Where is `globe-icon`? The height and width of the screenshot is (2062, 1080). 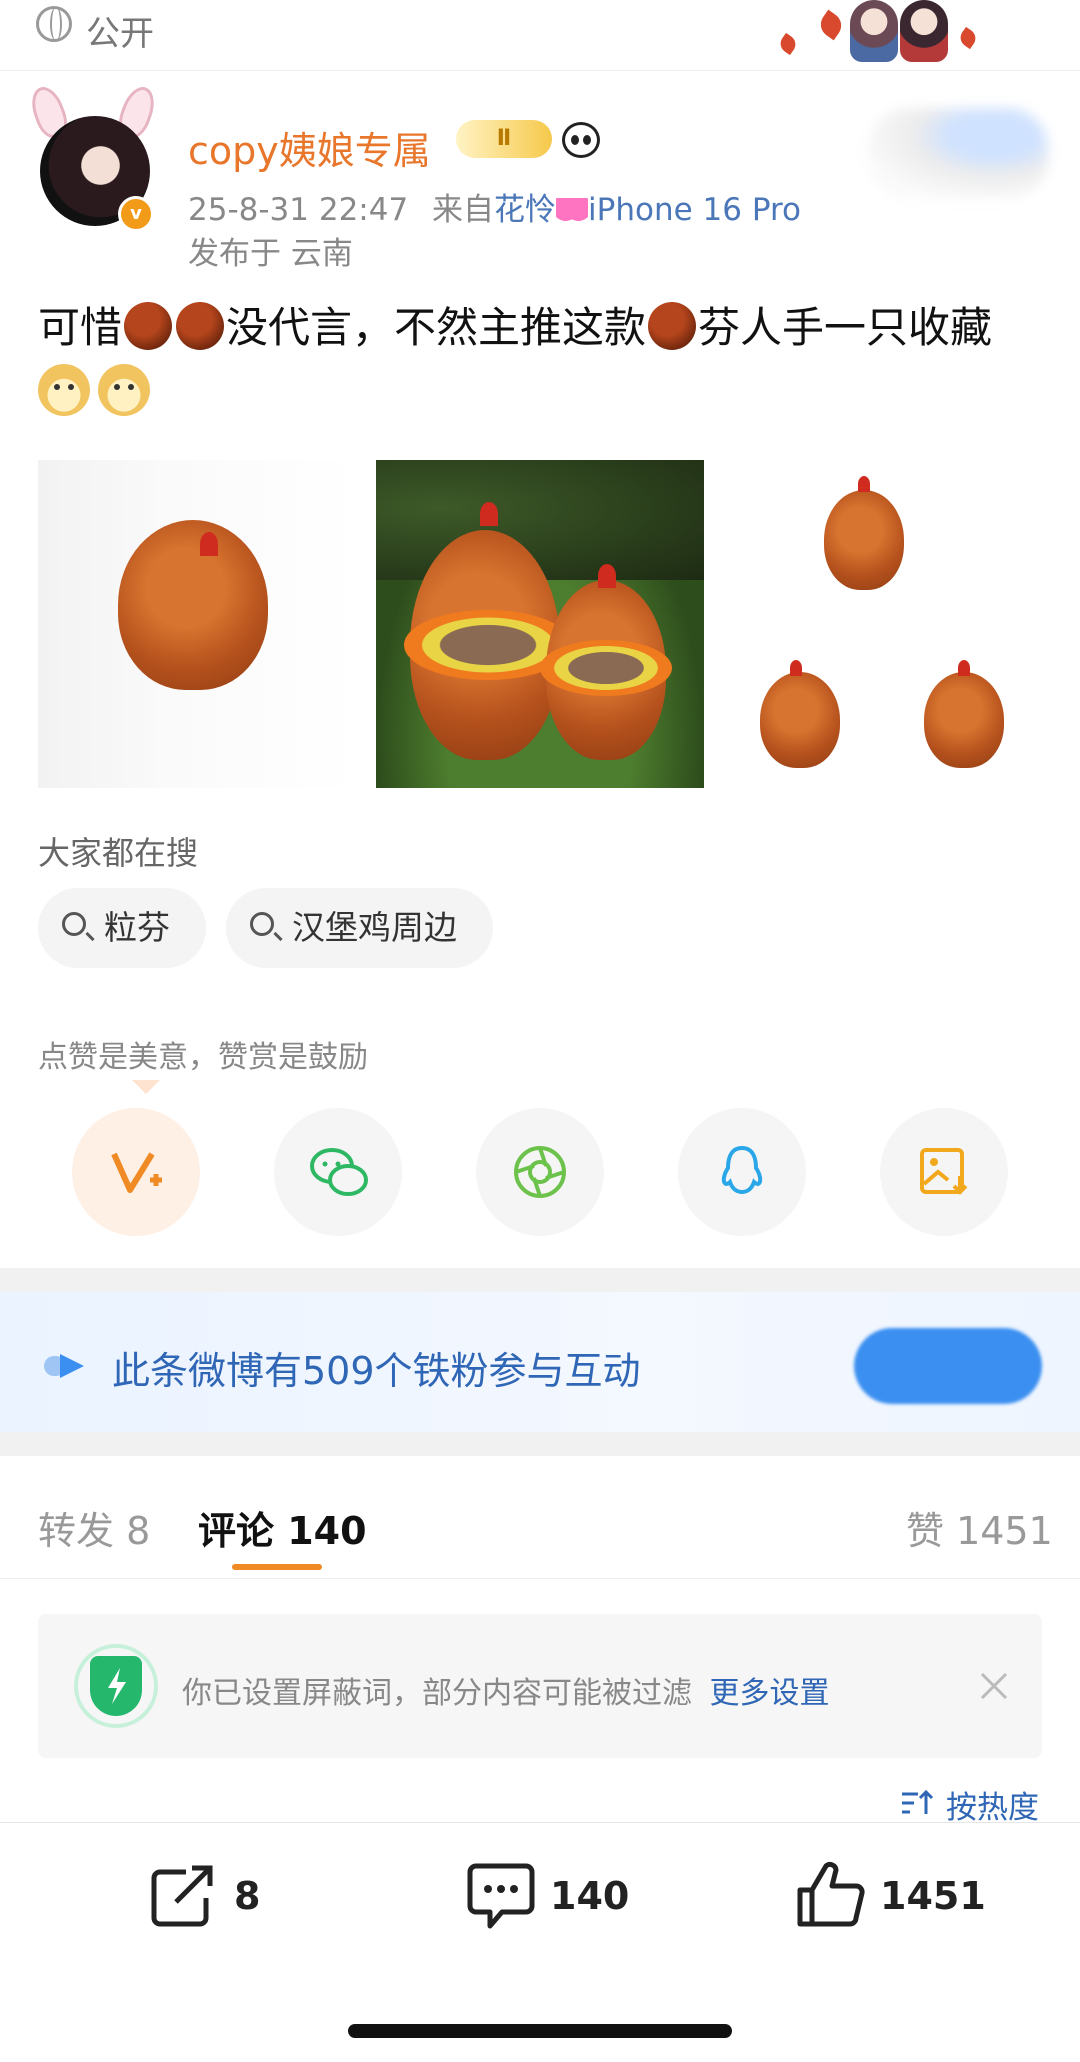 globe-icon is located at coordinates (54, 24).